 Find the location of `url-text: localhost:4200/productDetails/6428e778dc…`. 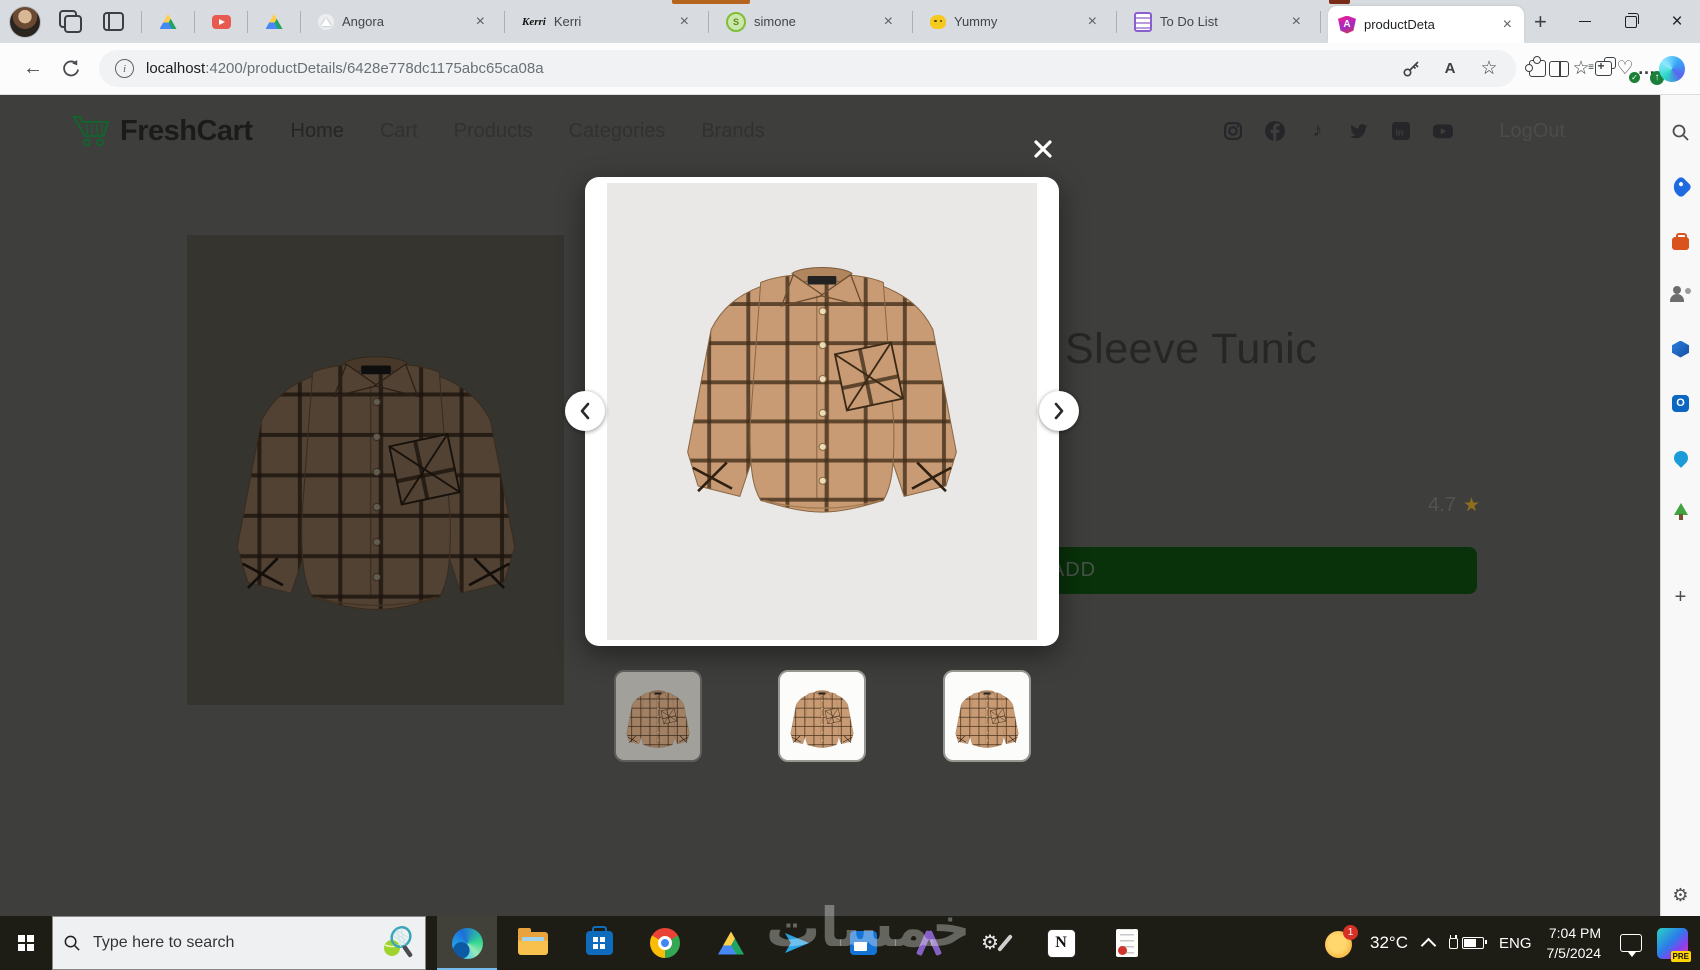

url-text: localhost:4200/productDetails/6428e778dc… is located at coordinates (345, 68).